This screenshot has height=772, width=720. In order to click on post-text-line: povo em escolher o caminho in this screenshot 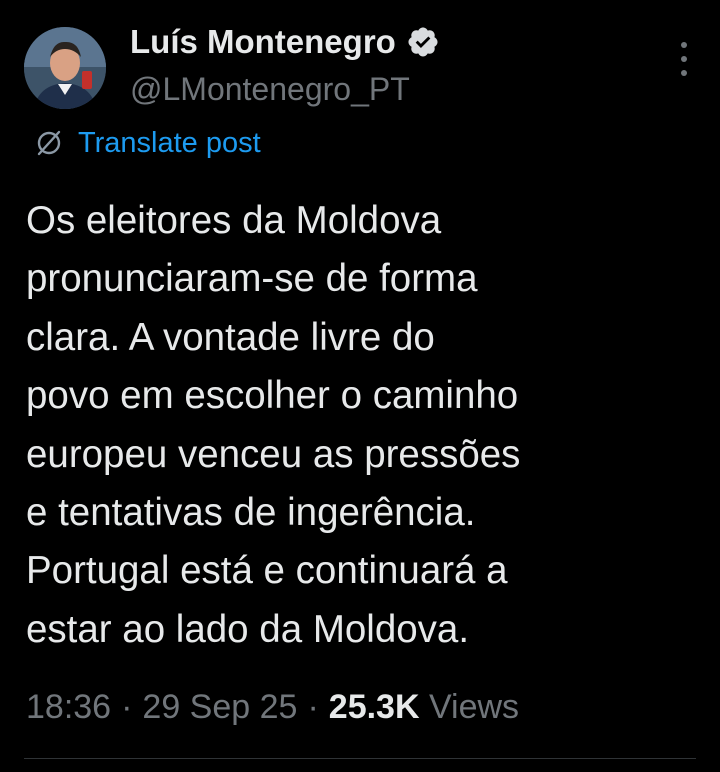, I will do `click(272, 396)`.